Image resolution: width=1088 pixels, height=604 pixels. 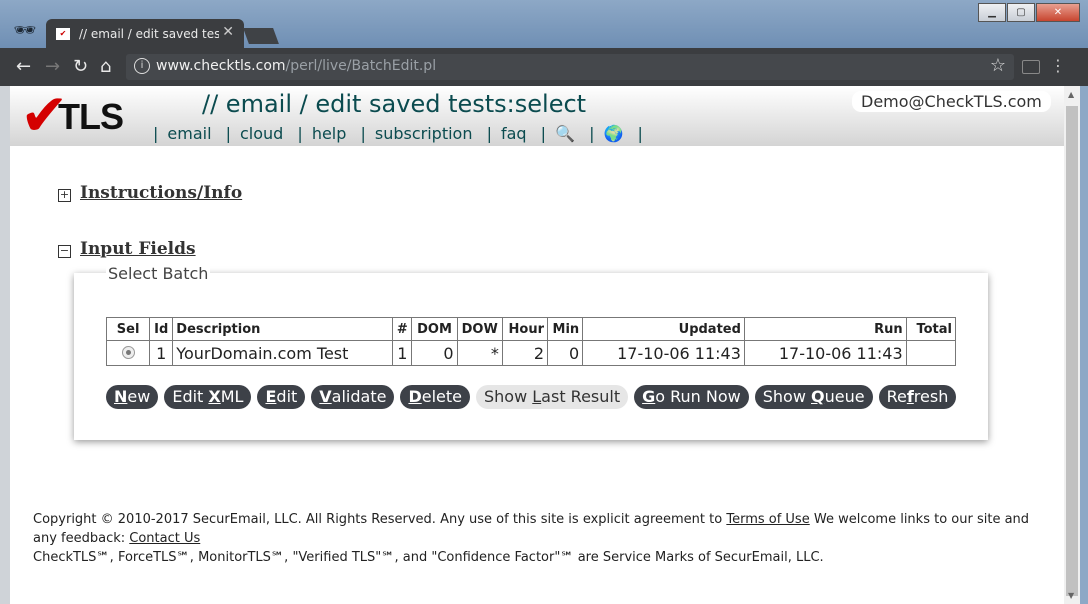 I want to click on col-sel: Sel, so click(x=128, y=329).